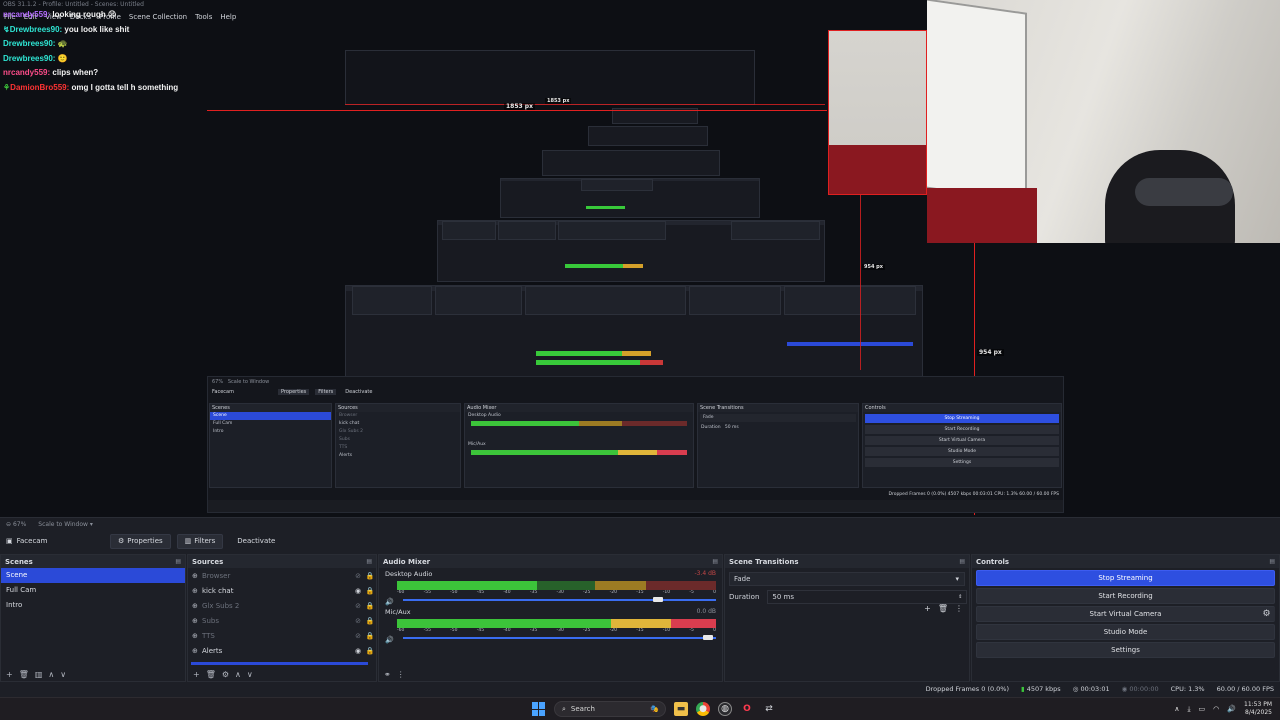  Describe the element at coordinates (1124, 689) in the screenshot. I see `record-icon: ◉` at that location.